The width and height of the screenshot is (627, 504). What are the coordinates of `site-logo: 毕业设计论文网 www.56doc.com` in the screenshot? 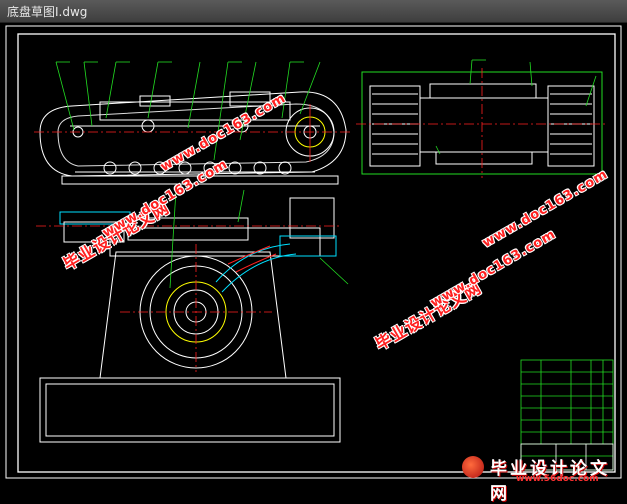 It's located at (543, 479).